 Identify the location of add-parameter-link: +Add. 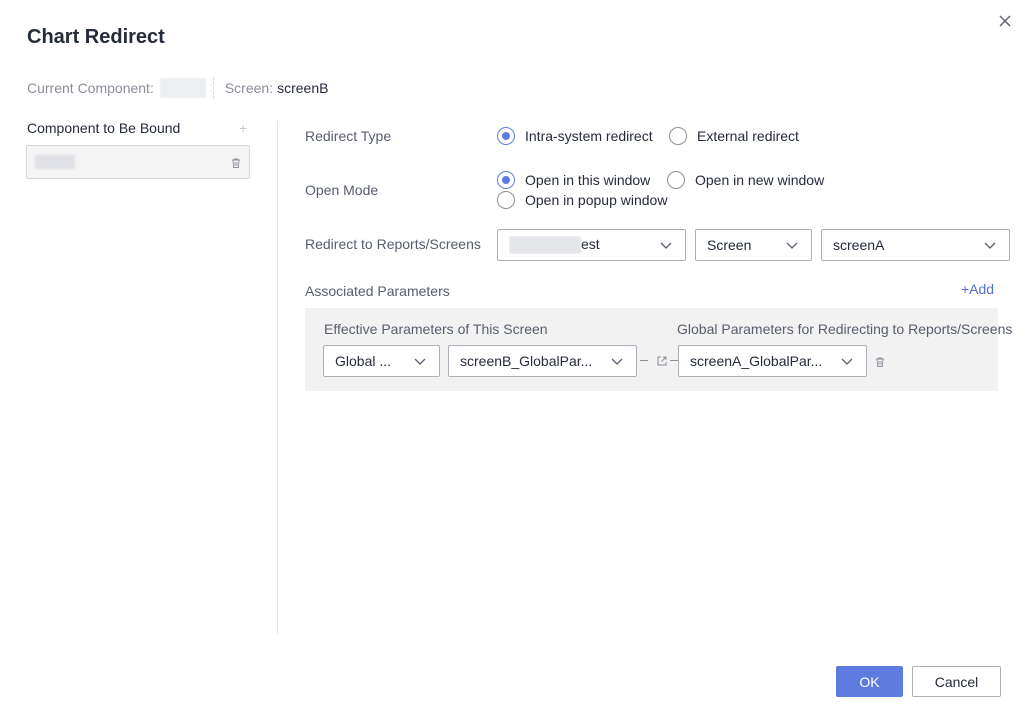
(977, 289).